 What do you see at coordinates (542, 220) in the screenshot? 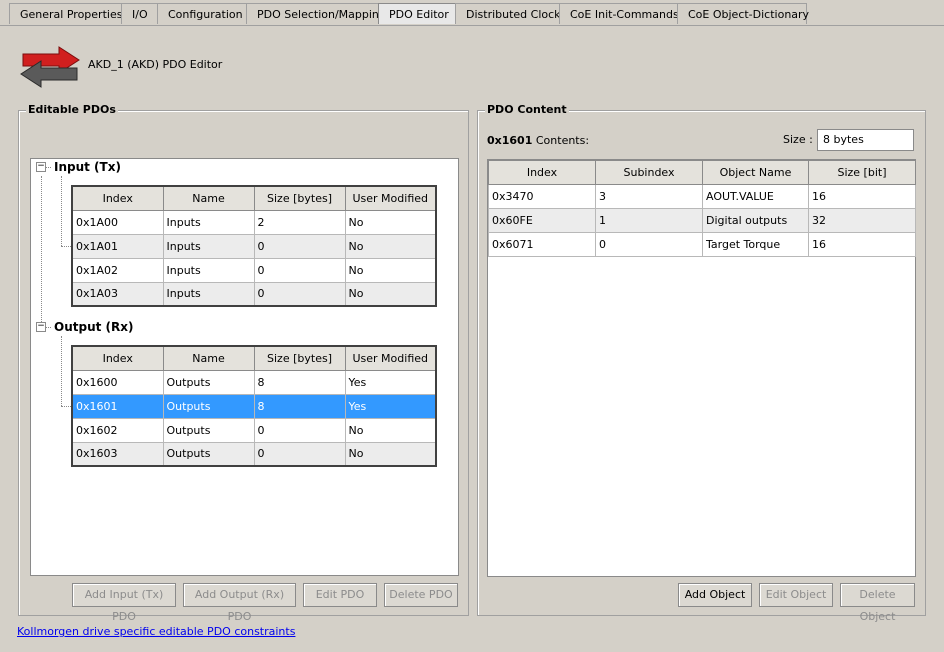
I see `cell-index: 0x60FE` at bounding box center [542, 220].